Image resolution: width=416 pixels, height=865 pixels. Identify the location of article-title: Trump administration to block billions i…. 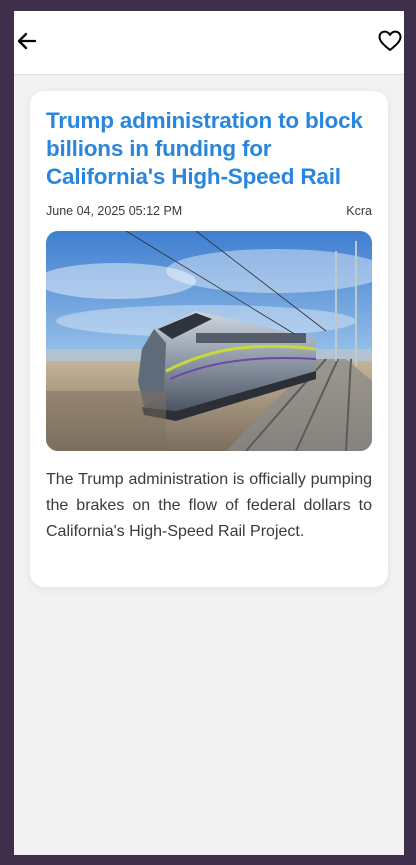
(204, 148).